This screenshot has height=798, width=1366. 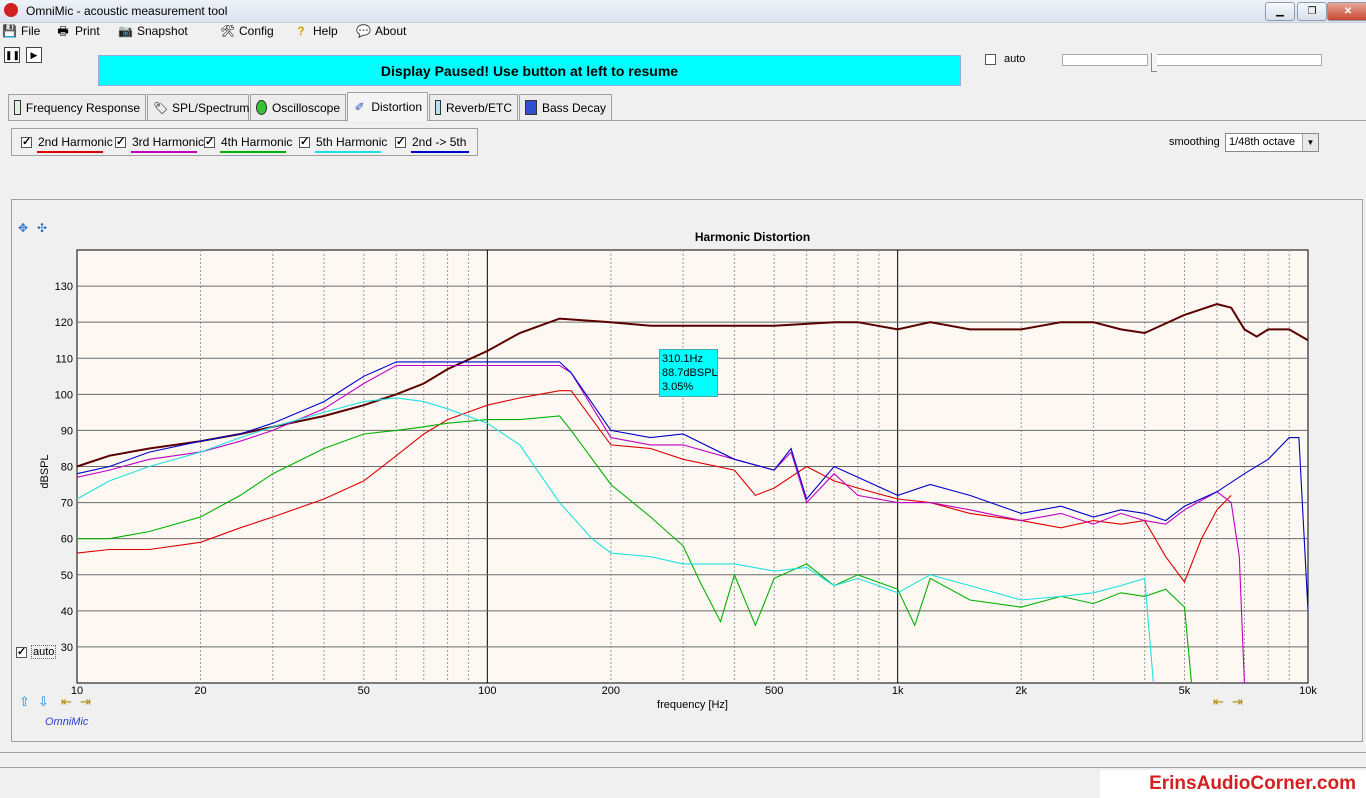 What do you see at coordinates (64, 323) in the screenshot?
I see `y-tick-label: 120` at bounding box center [64, 323].